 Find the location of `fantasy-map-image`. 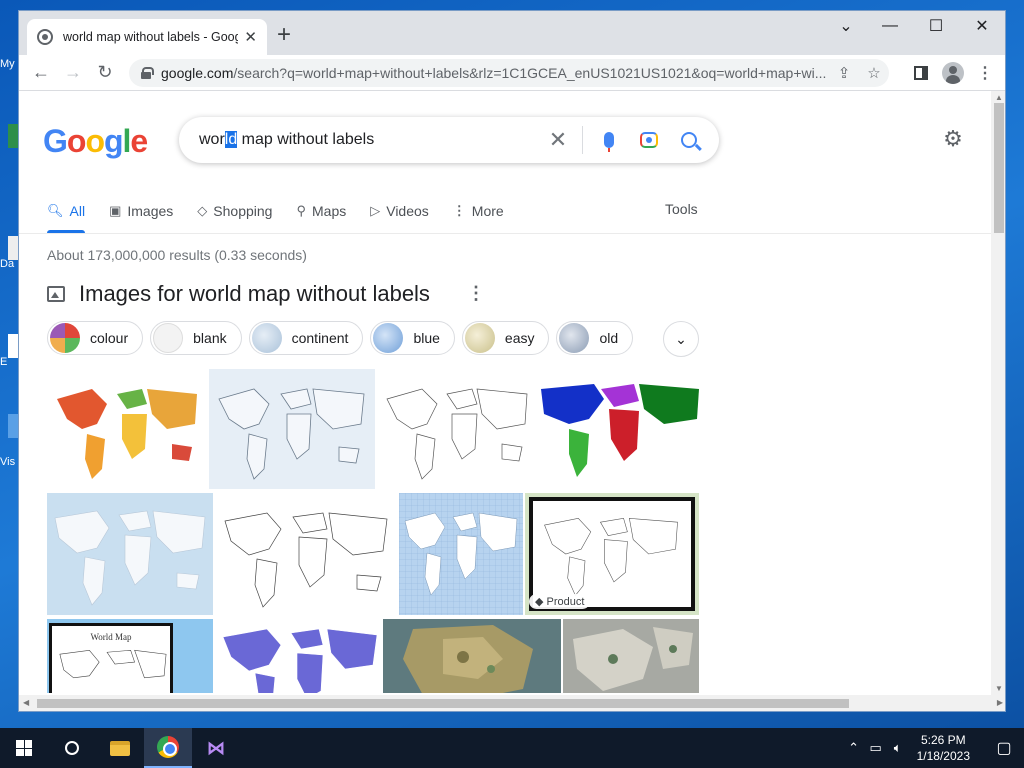

fantasy-map-image is located at coordinates (633, 659).